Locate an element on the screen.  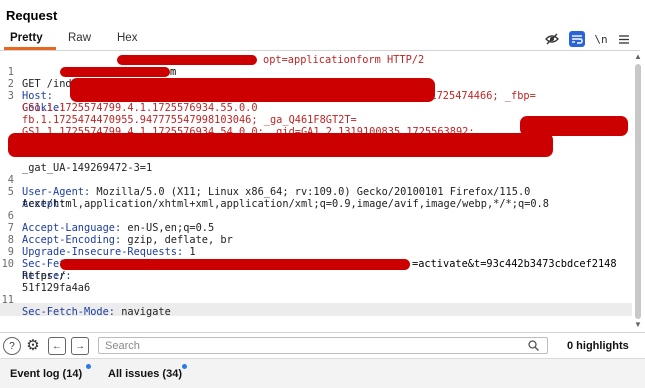
search-bar: ? ⚙ ← → 0 highlights is located at coordinates (322, 345).